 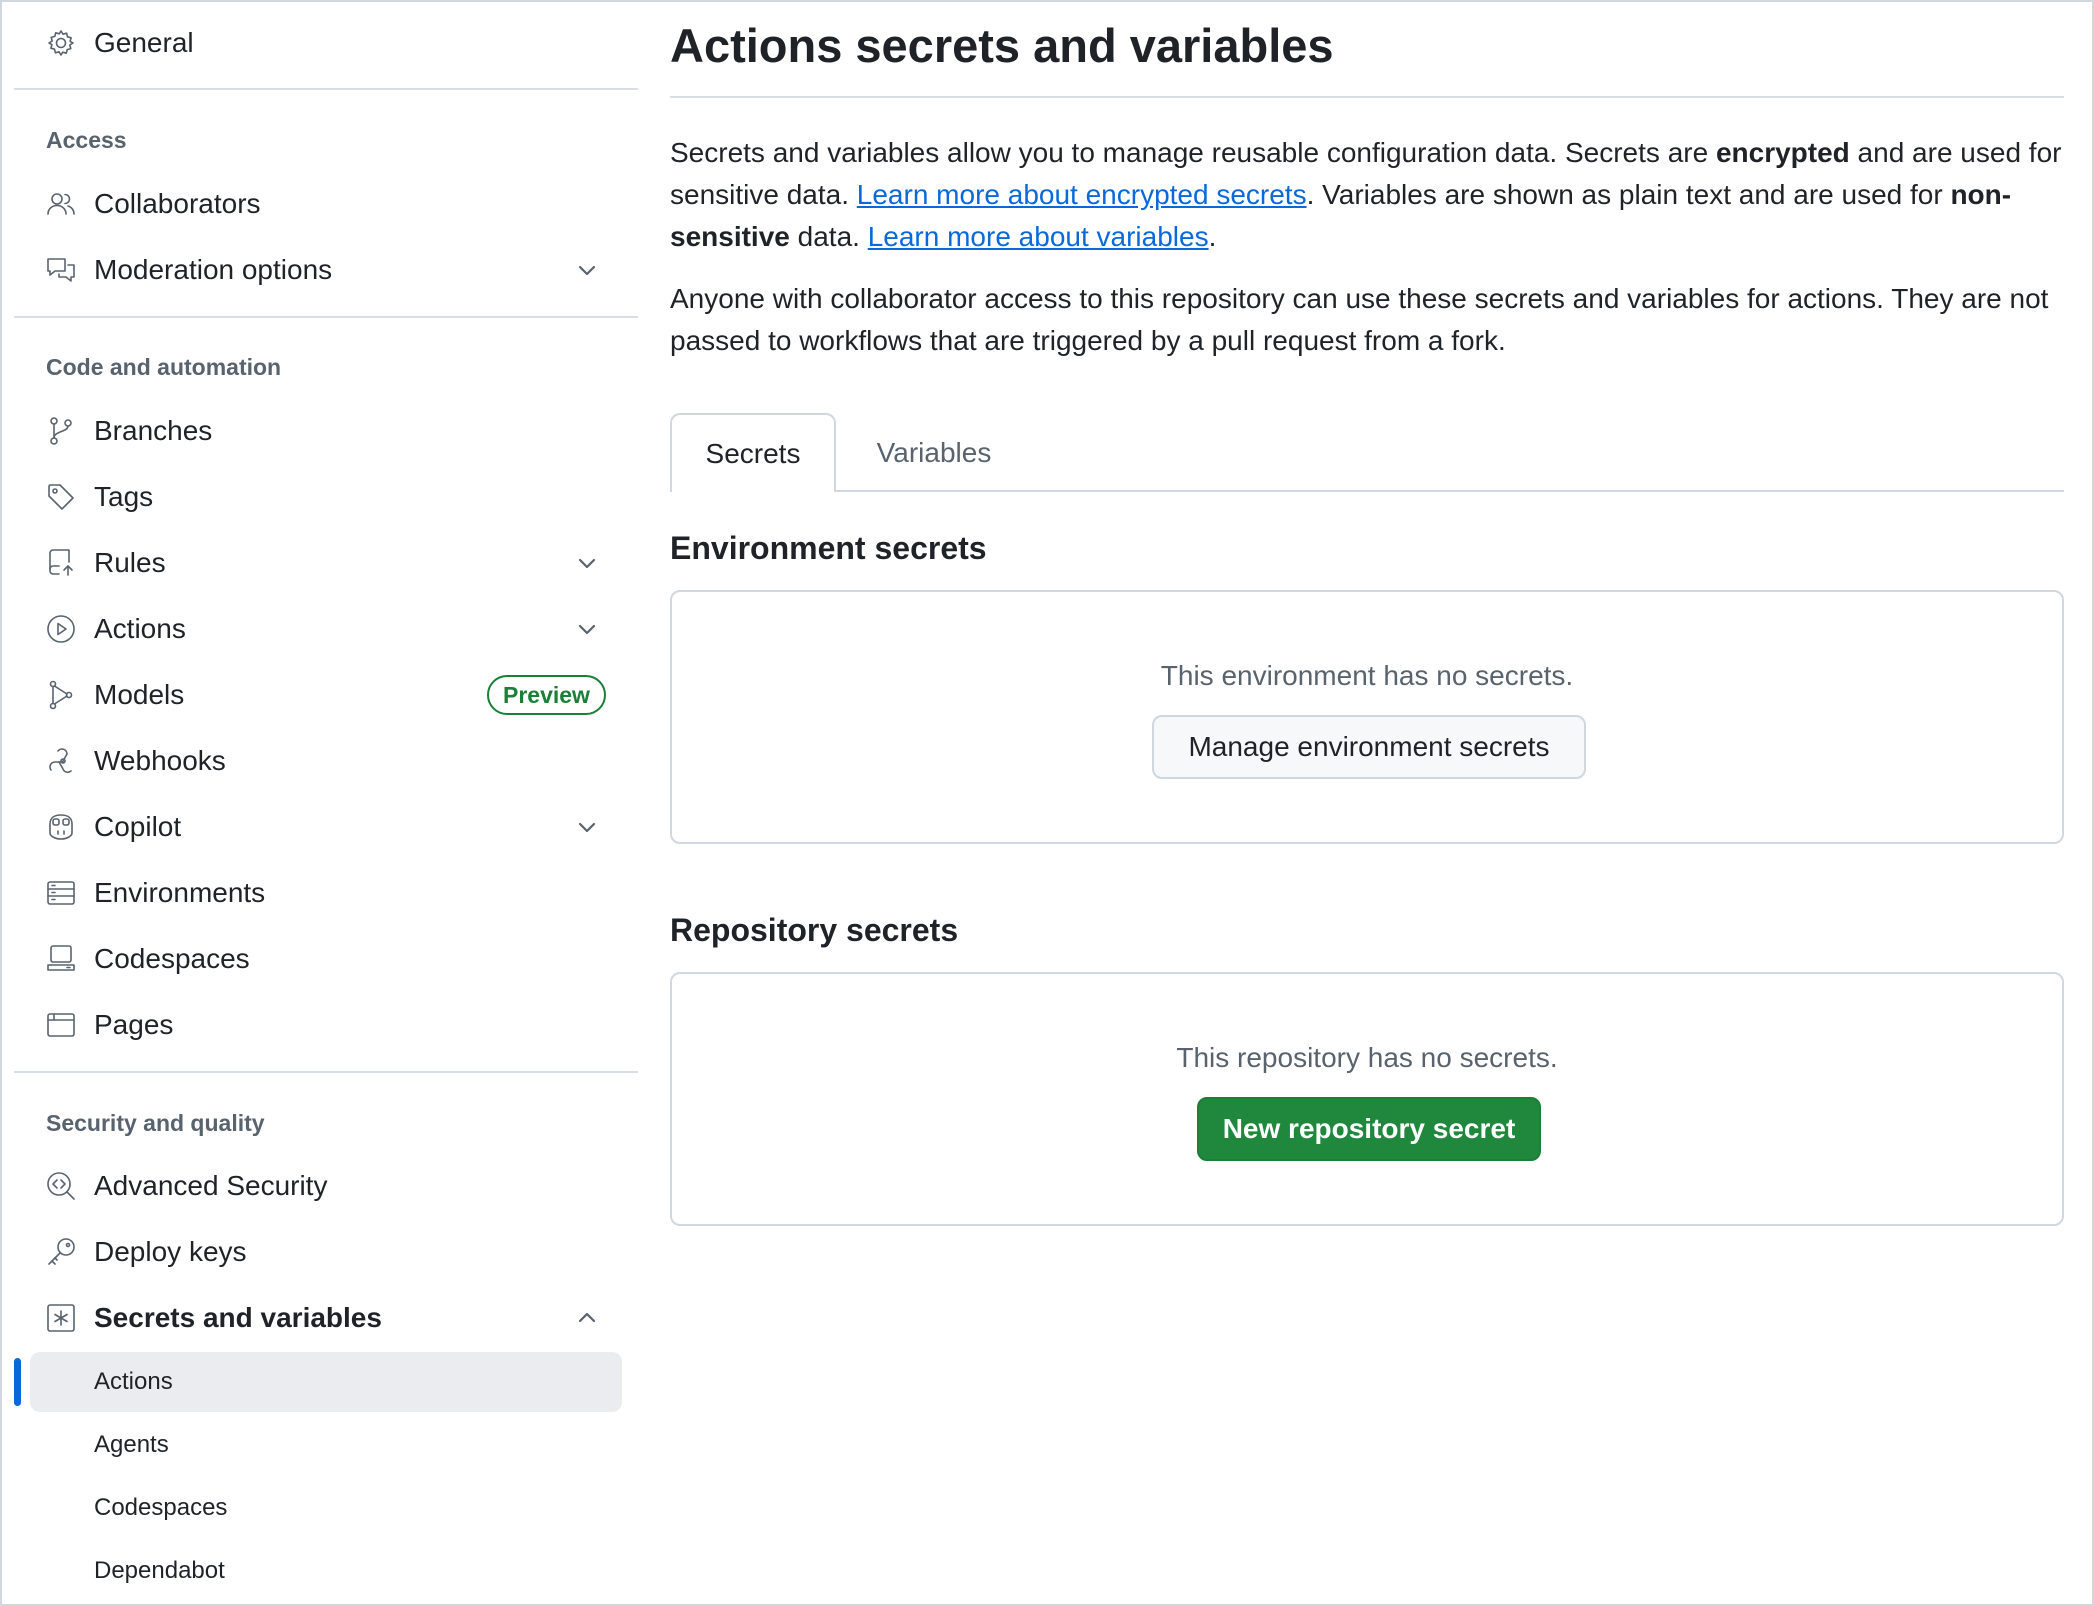 I want to click on sidebar-item-label: Deploy keys, so click(x=170, y=1251).